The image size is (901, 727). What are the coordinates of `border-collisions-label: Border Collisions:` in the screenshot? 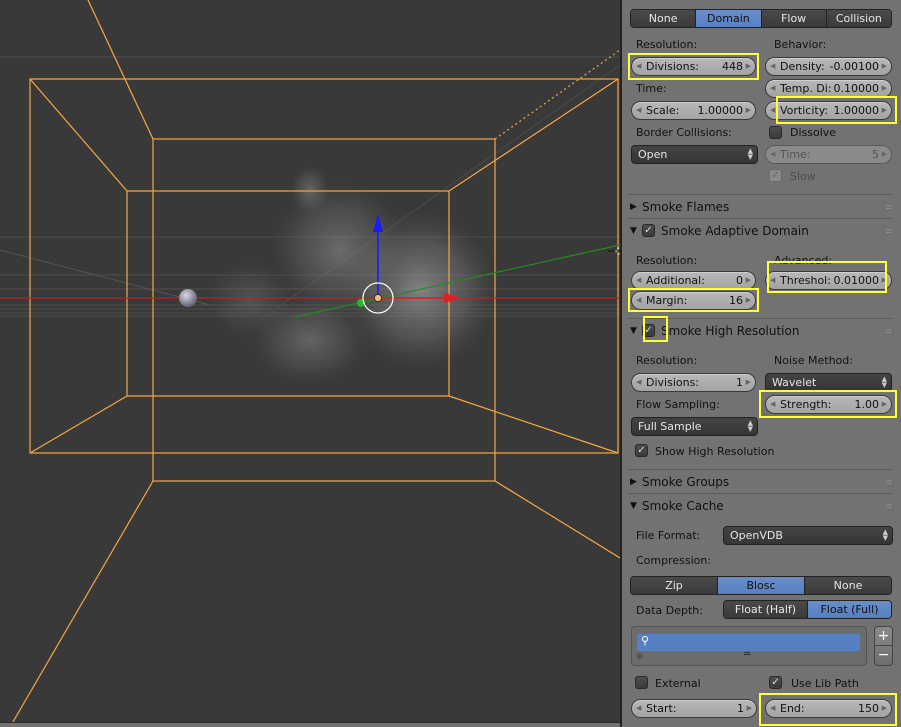 It's located at (684, 132).